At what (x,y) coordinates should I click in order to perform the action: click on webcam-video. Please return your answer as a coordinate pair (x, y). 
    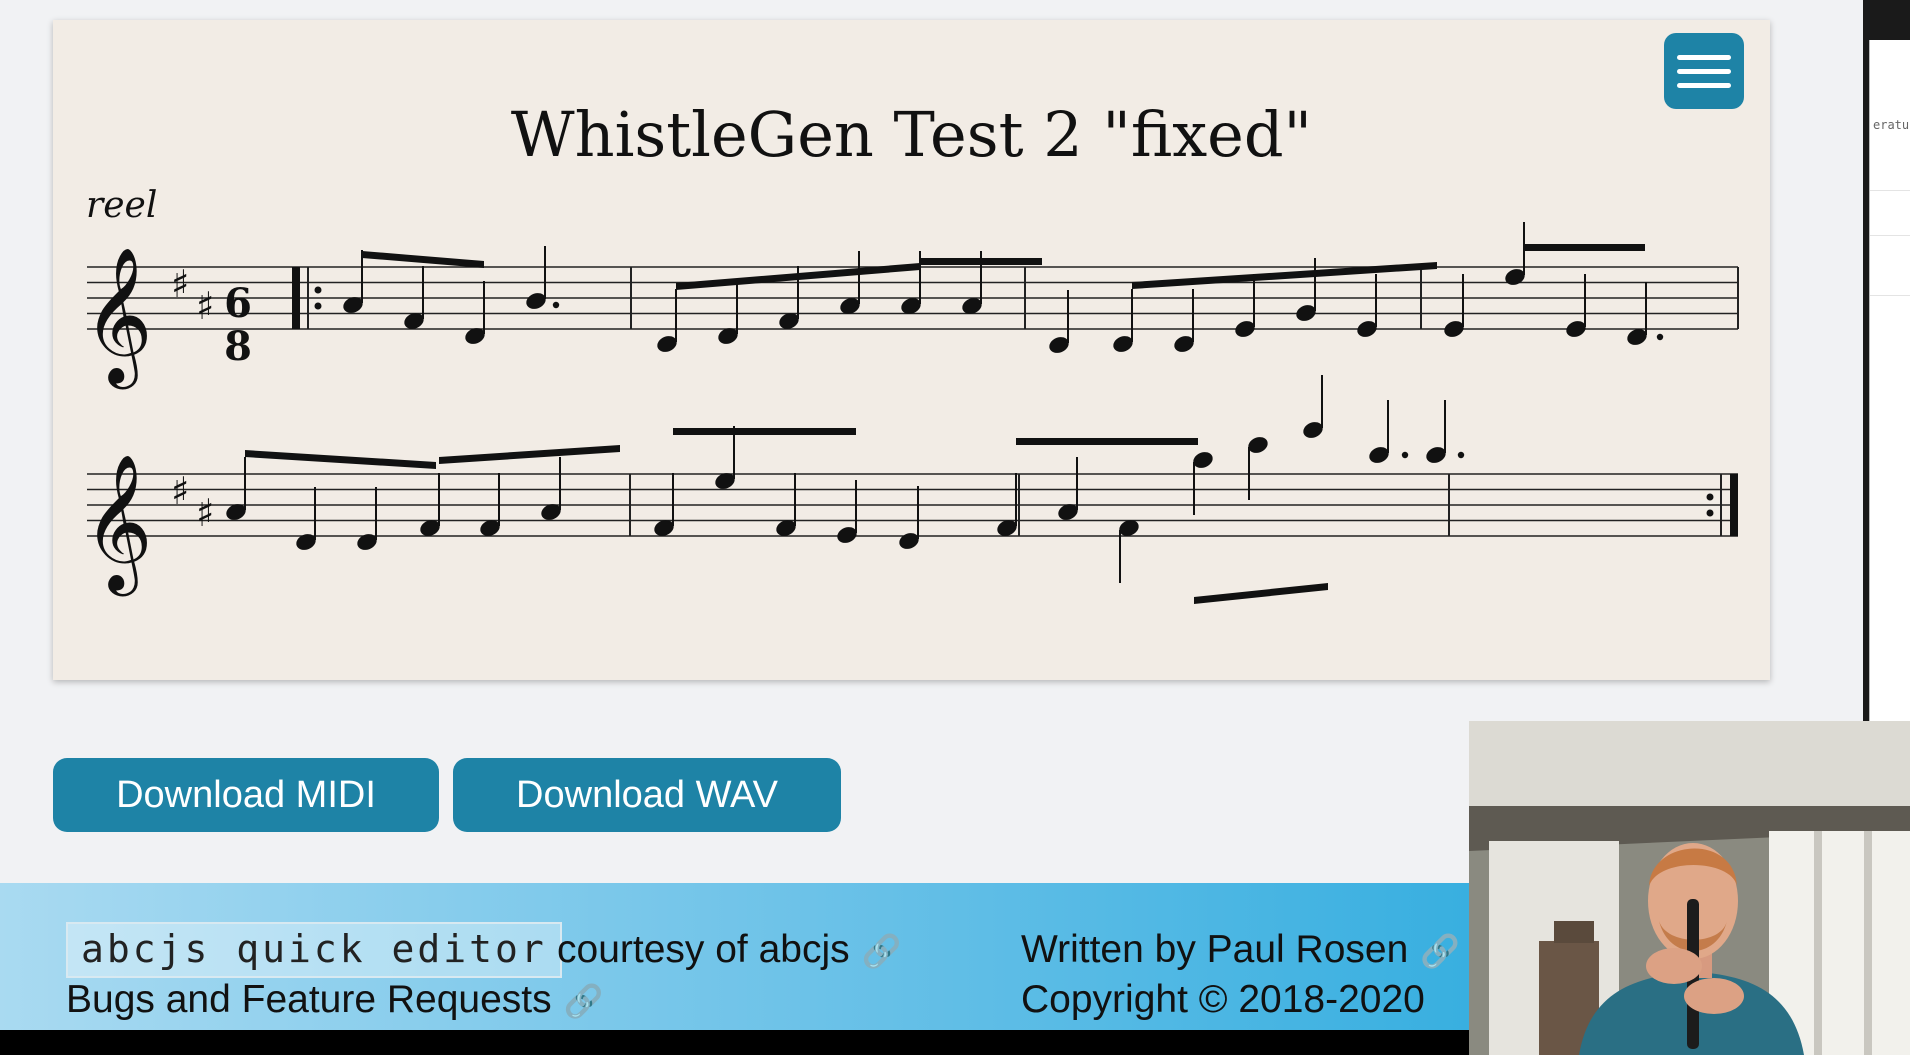
    Looking at the image, I should click on (1689, 888).